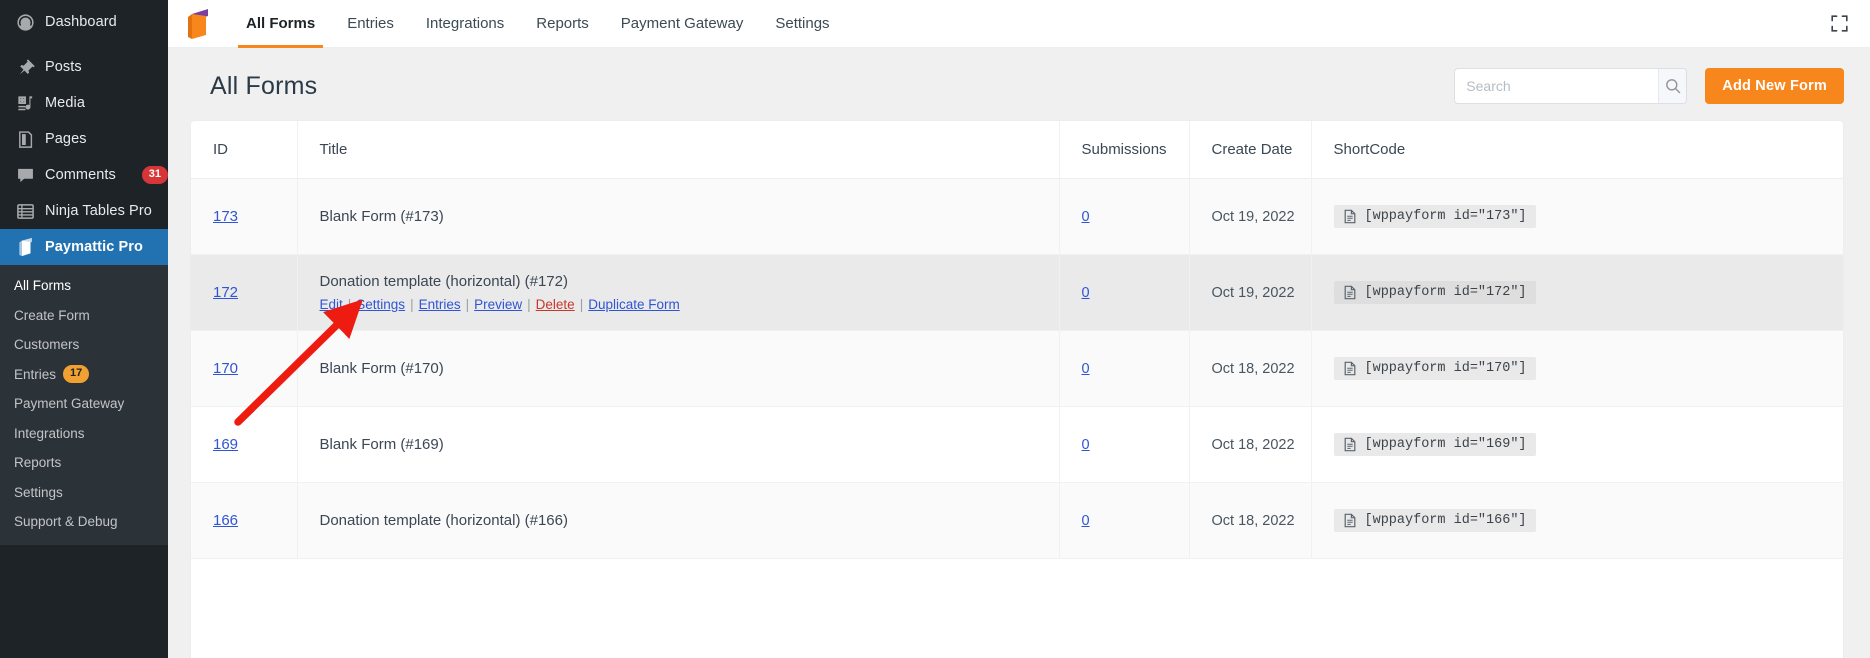 The image size is (1870, 658). What do you see at coordinates (280, 24) in the screenshot?
I see `tab-all-forms: All Forms` at bounding box center [280, 24].